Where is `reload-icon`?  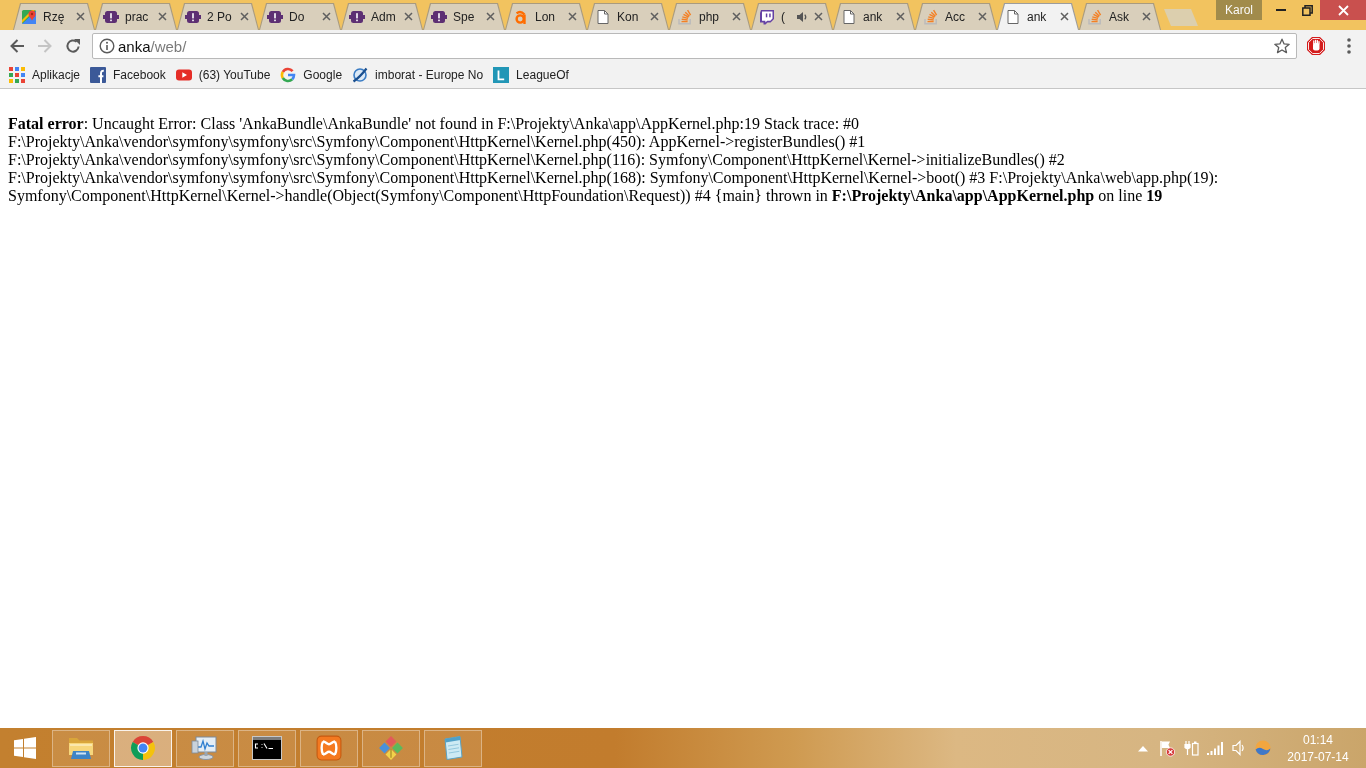
reload-icon is located at coordinates (73, 46).